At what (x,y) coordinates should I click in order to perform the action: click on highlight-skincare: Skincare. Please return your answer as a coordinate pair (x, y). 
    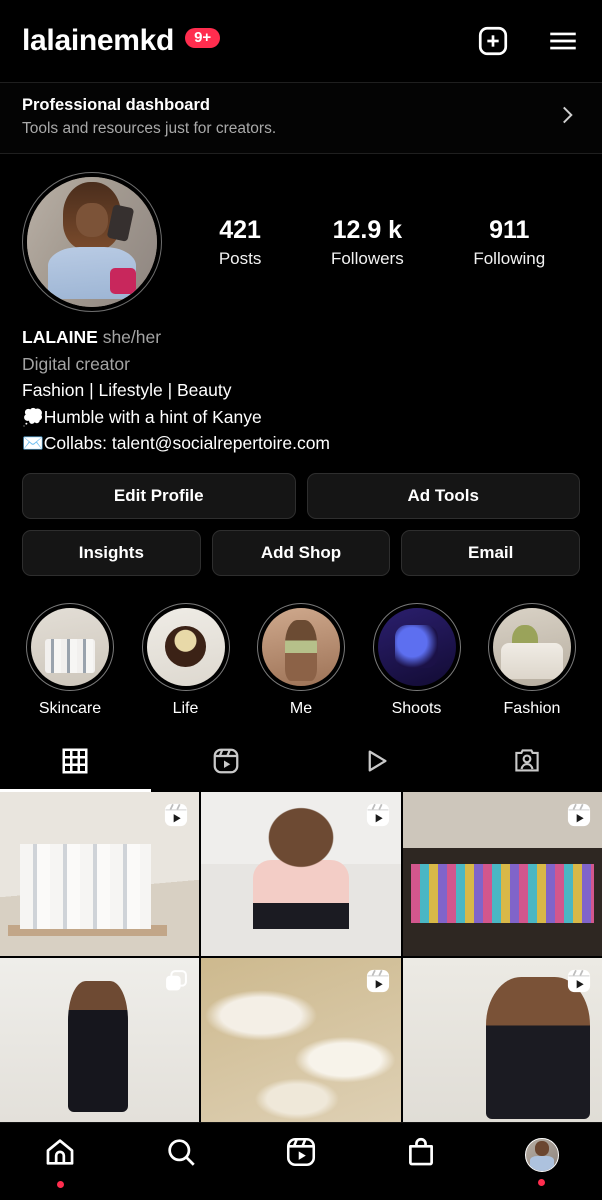
    Looking at the image, I should click on (70, 660).